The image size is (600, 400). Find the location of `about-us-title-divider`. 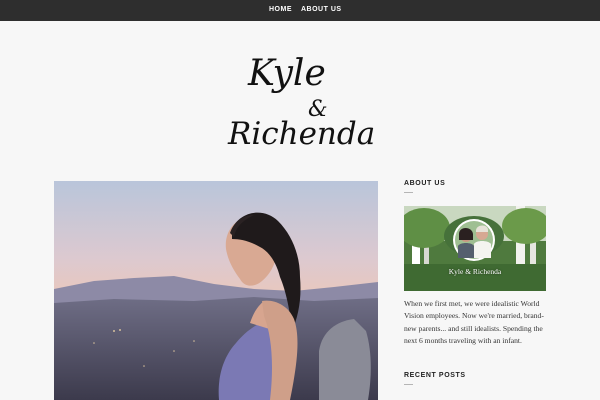

about-us-title-divider is located at coordinates (408, 192).